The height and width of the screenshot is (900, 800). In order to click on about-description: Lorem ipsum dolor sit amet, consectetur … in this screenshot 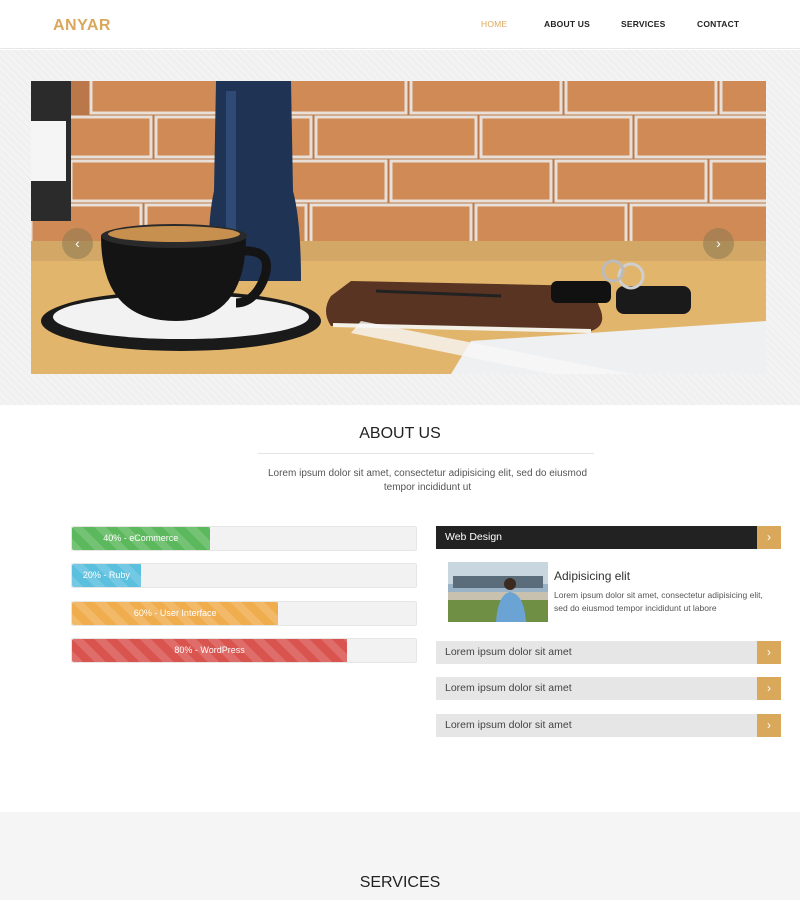, I will do `click(427, 480)`.